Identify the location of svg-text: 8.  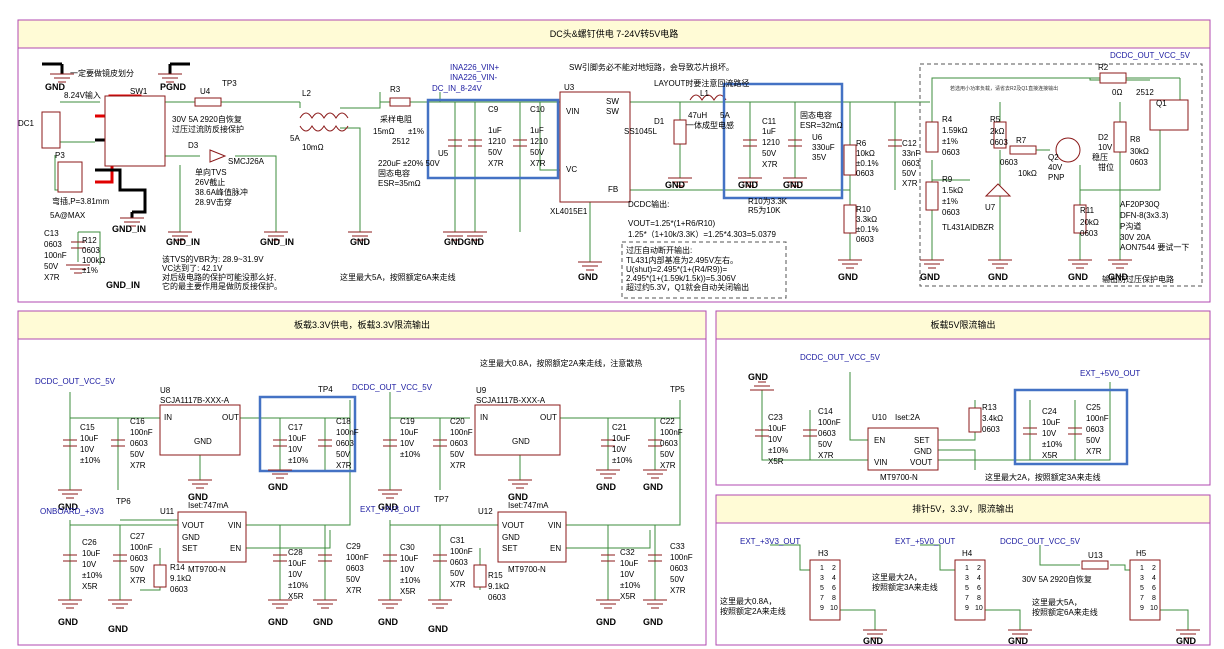
(834, 598).